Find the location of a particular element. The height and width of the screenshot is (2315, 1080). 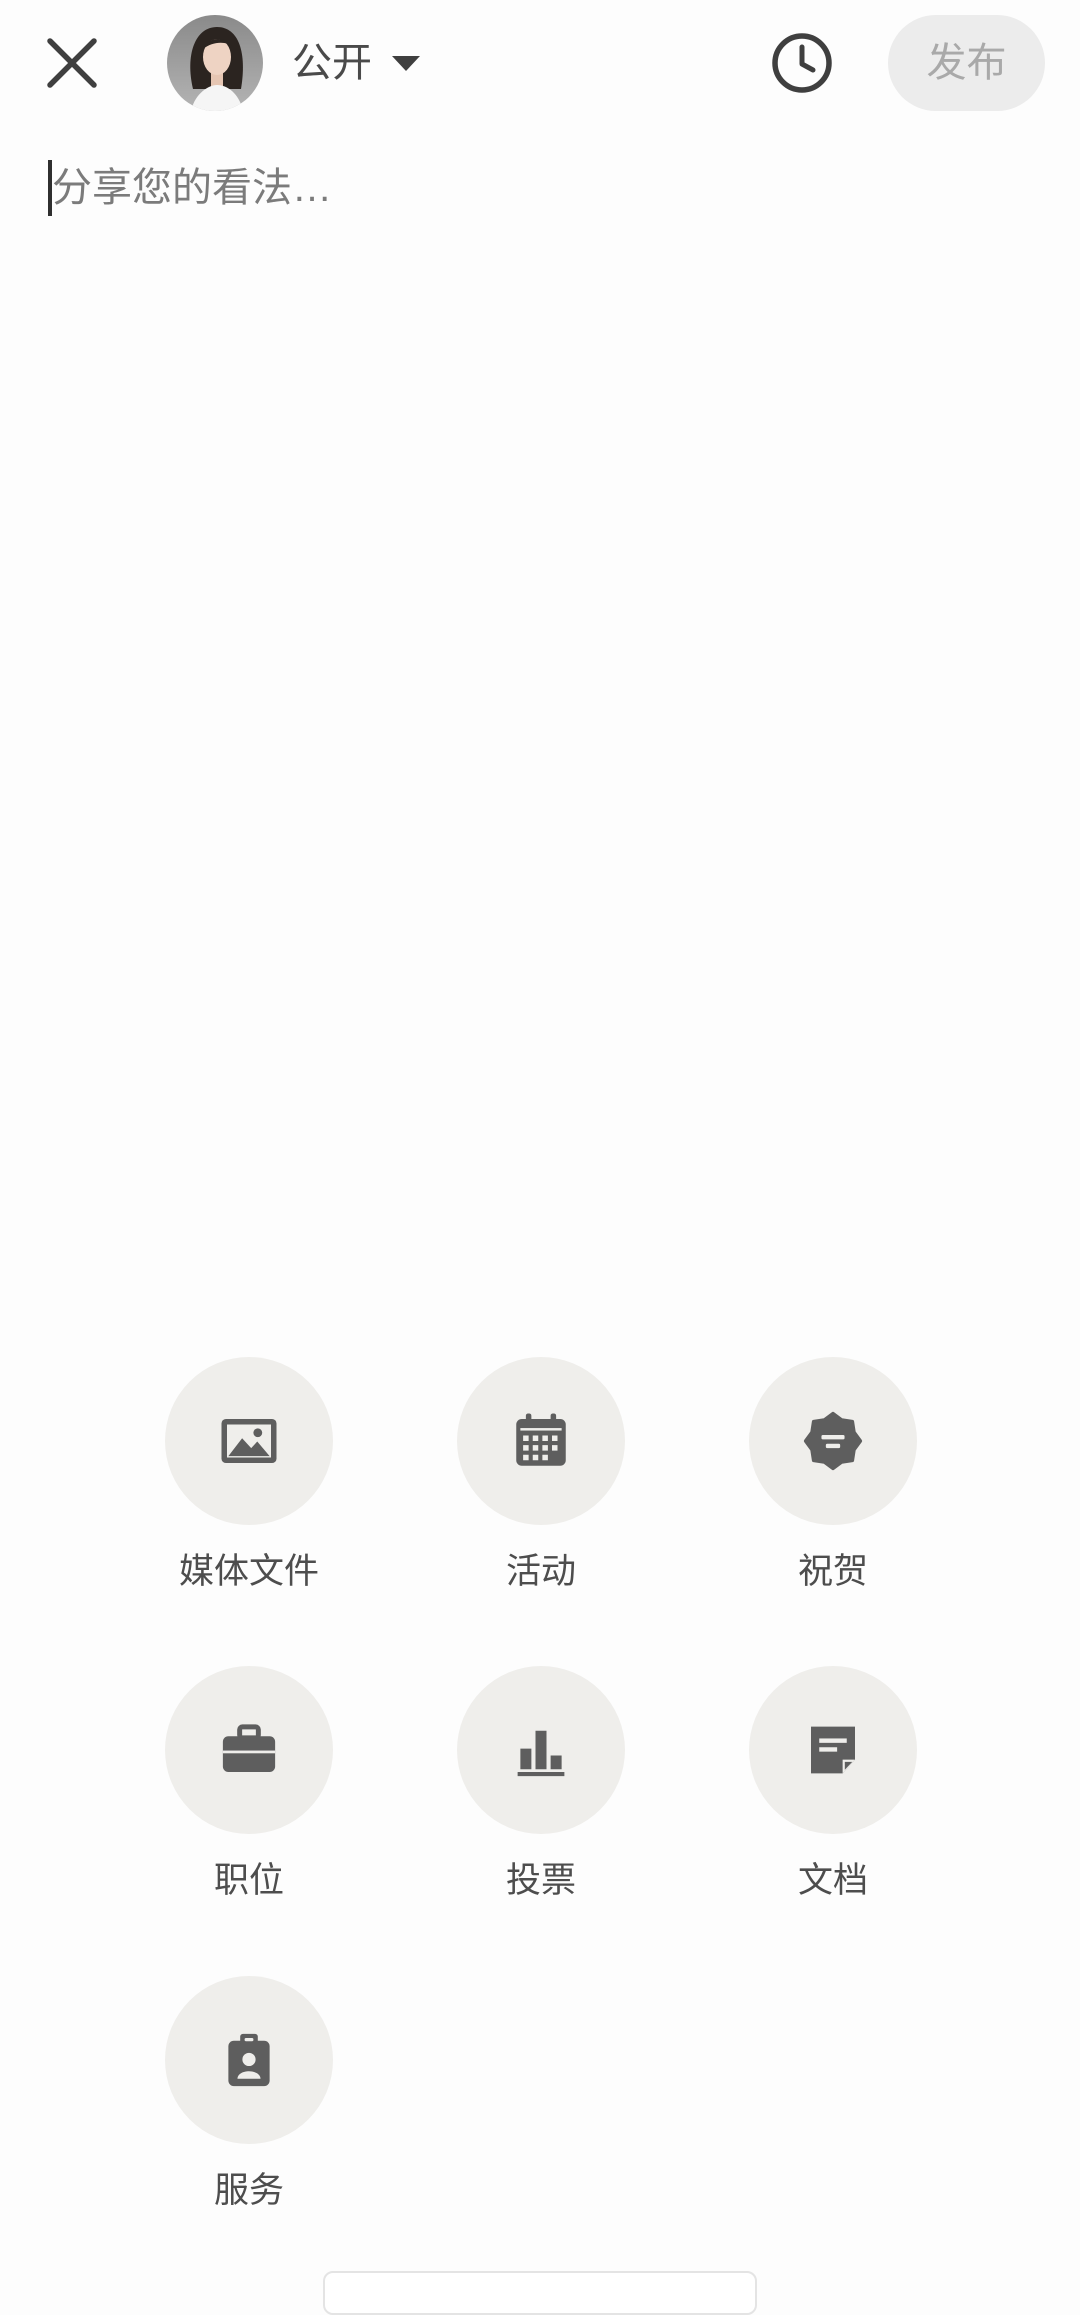

bar-chart-icon is located at coordinates (541, 1753).